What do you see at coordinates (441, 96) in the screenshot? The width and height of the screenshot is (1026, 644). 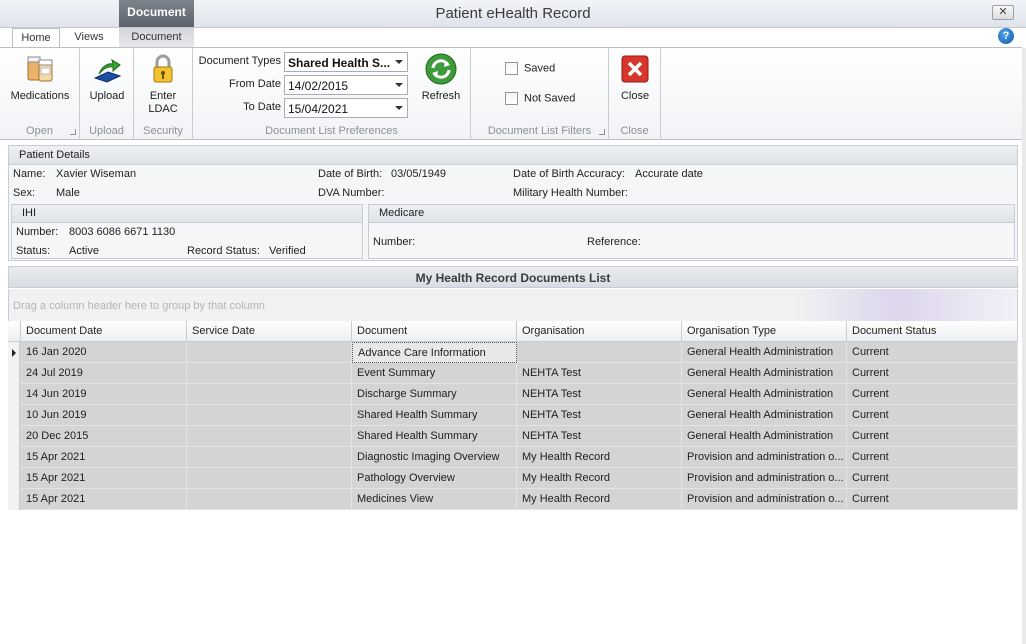 I see `refresh-label: Refresh` at bounding box center [441, 96].